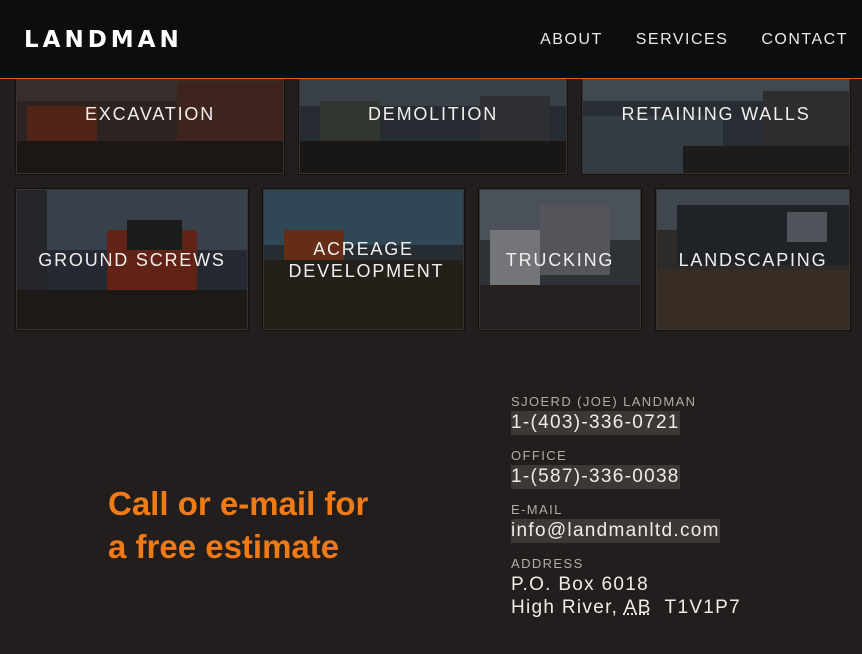 The image size is (862, 654). What do you see at coordinates (637, 607) in the screenshot?
I see `address-province: AB` at bounding box center [637, 607].